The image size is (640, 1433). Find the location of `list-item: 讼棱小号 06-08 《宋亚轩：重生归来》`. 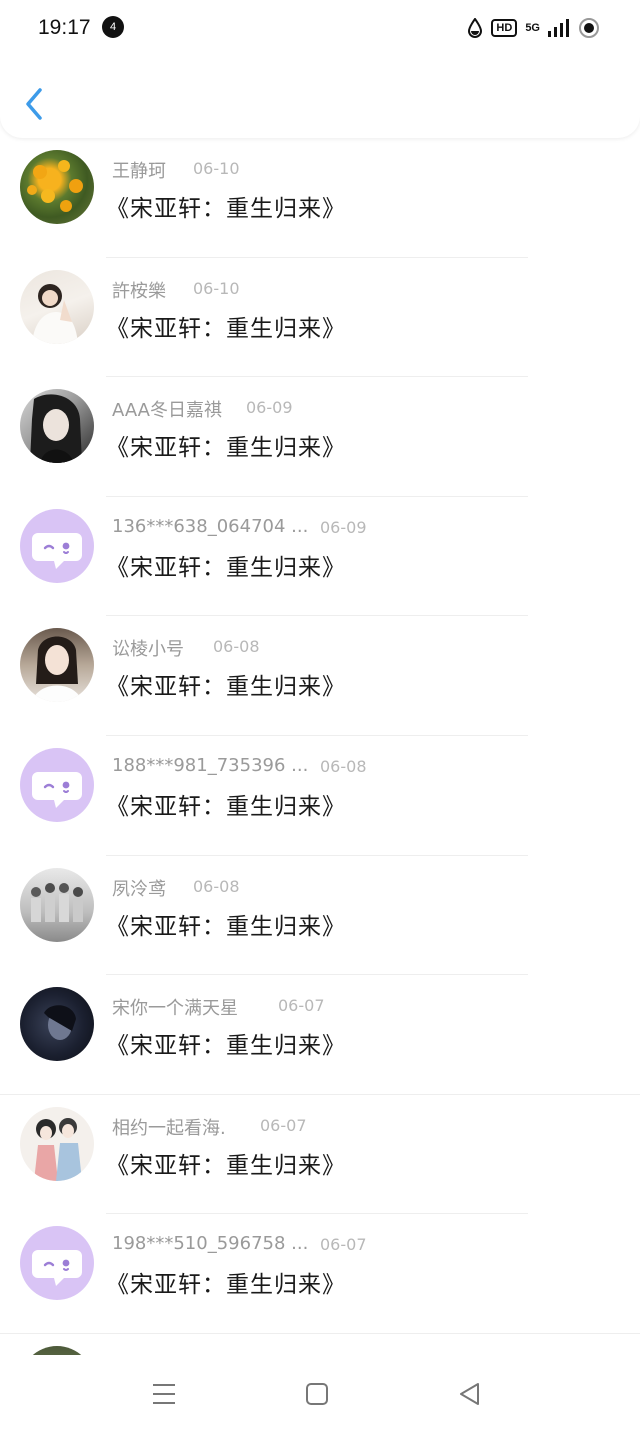

list-item: 讼棱小号 06-08 《宋亚轩：重生归来》 is located at coordinates (320, 676).